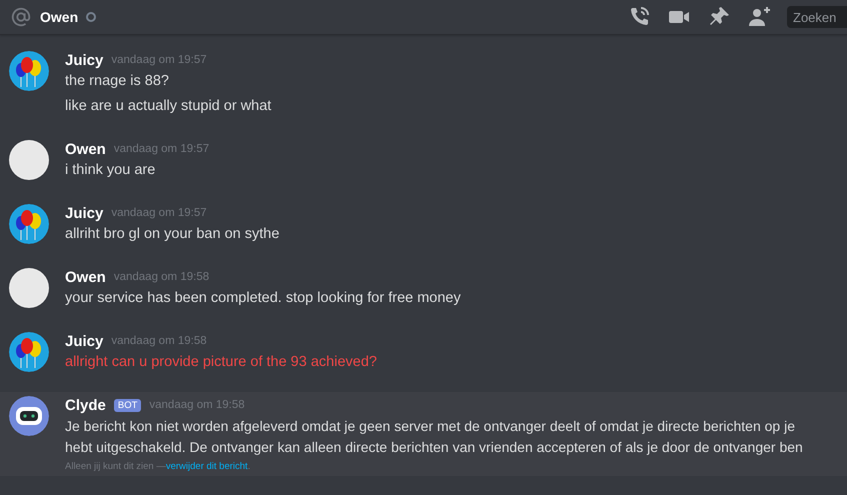 The image size is (847, 495). What do you see at coordinates (430, 426) in the screenshot?
I see `message-text: Je bericht kon niet worden afgeleverd omdat je geen server met de ontvanger deelt of omdat je directe berichten op je` at bounding box center [430, 426].